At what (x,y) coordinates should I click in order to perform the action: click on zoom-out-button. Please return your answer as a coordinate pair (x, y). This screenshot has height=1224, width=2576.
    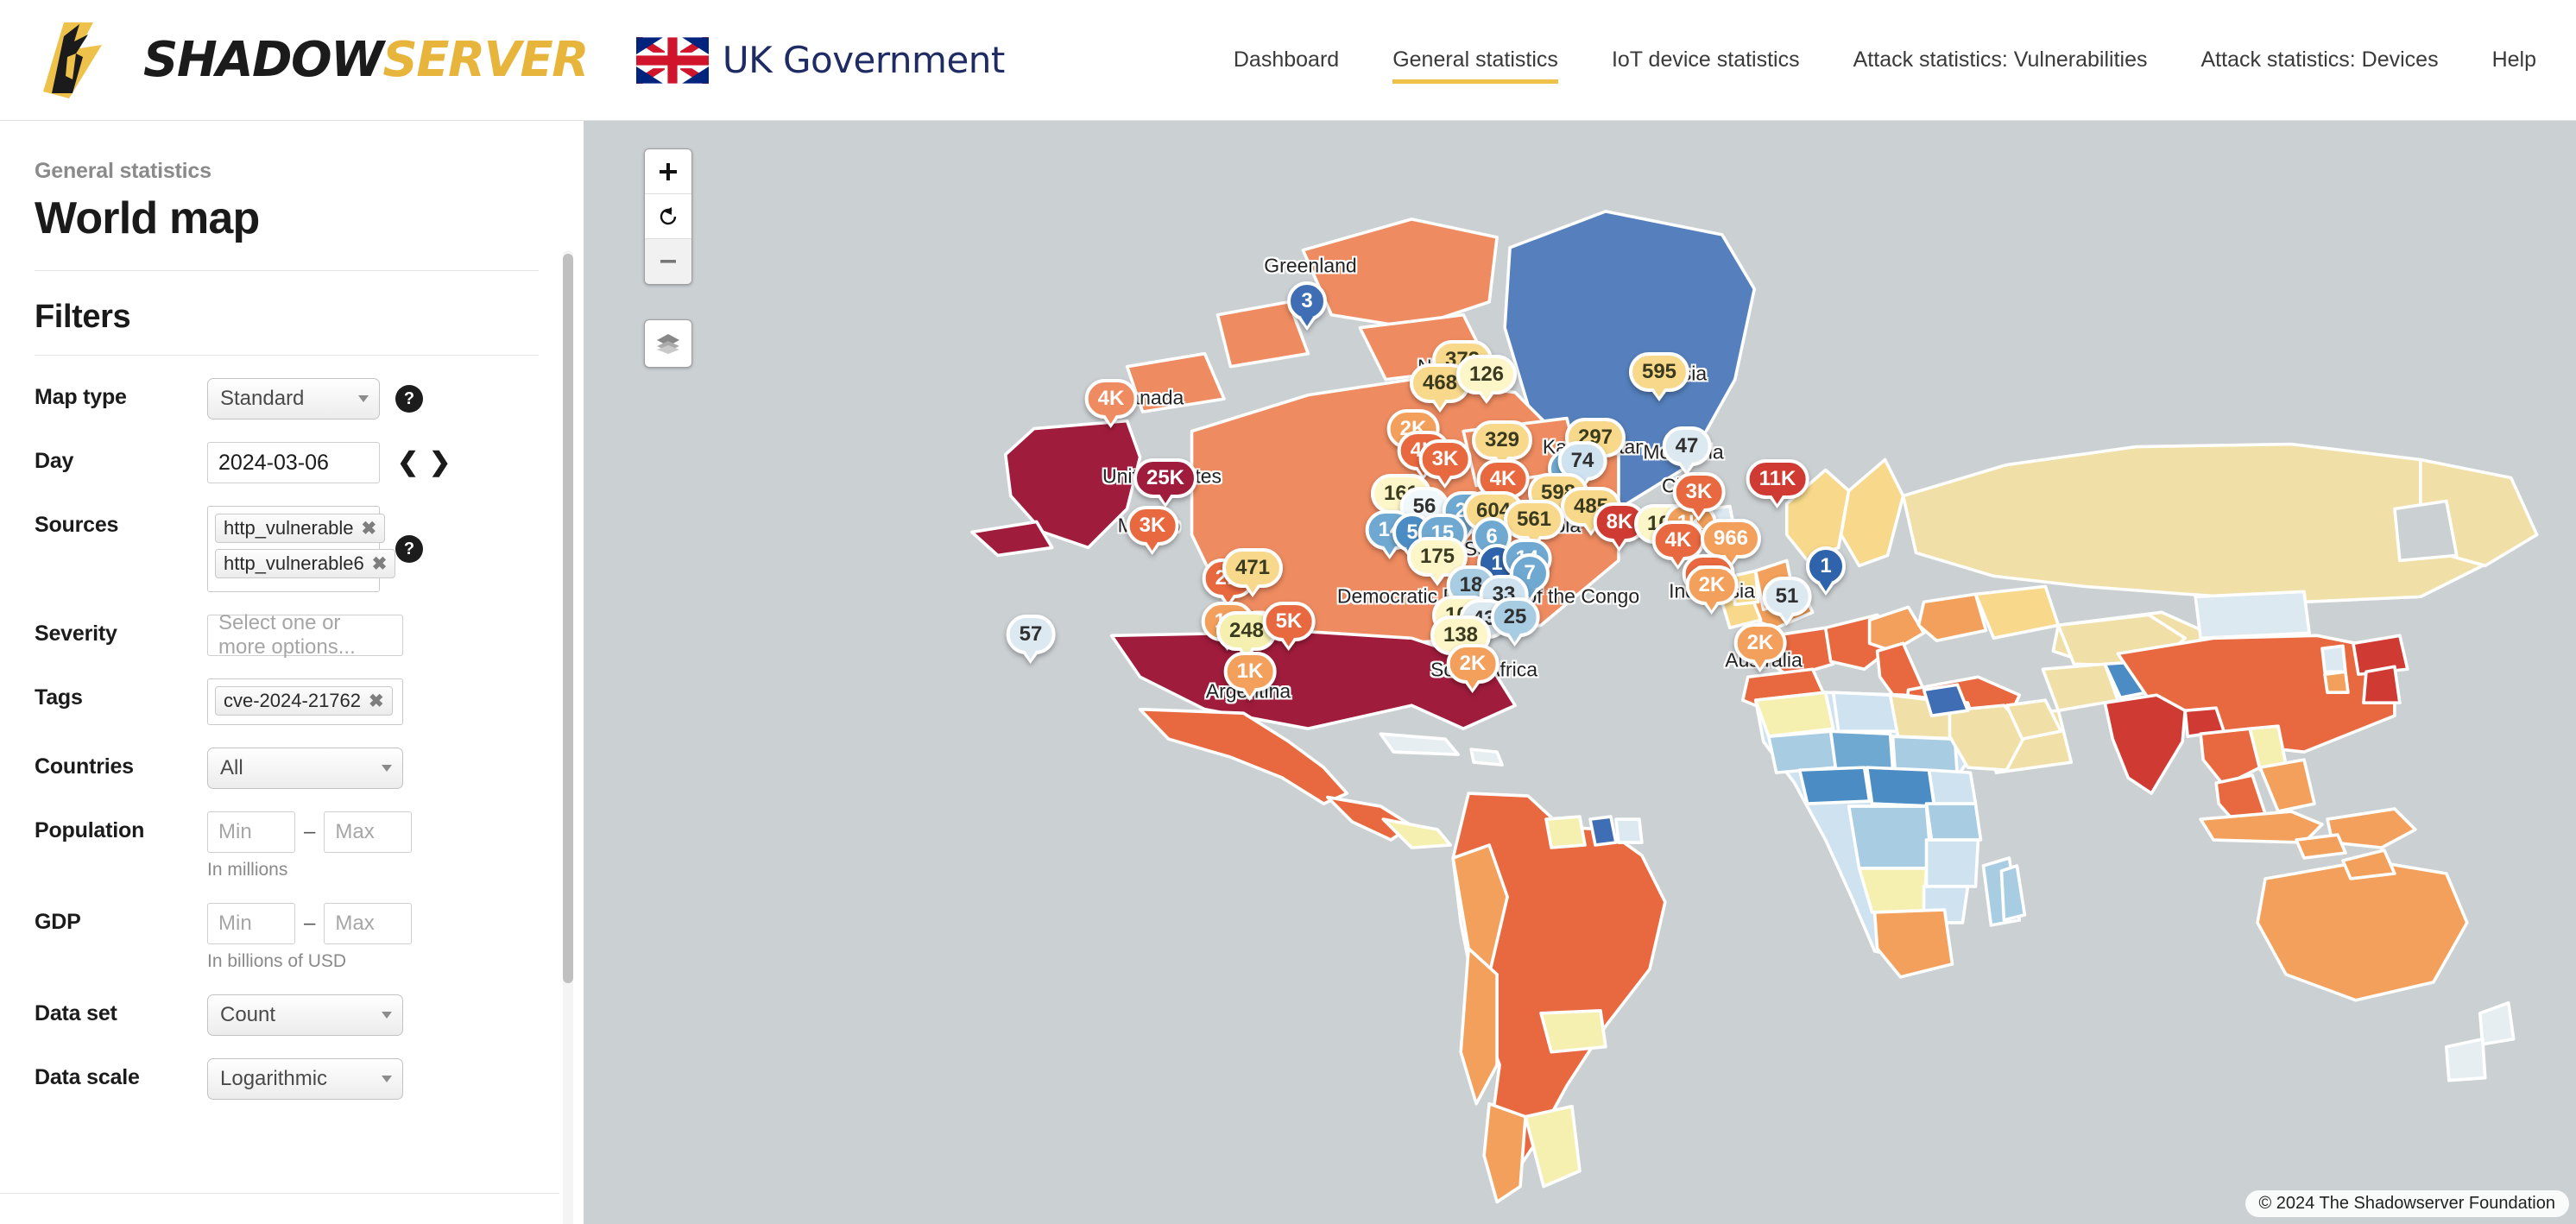
    Looking at the image, I should click on (668, 261).